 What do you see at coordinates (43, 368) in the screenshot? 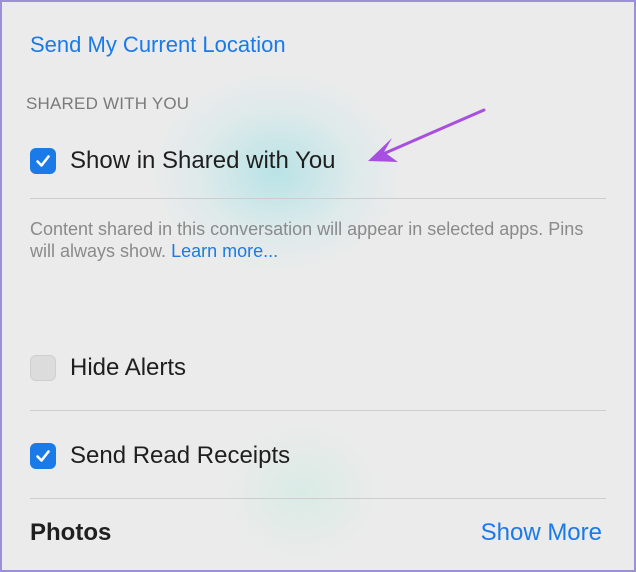
I see `hide-alerts-checkbox` at bounding box center [43, 368].